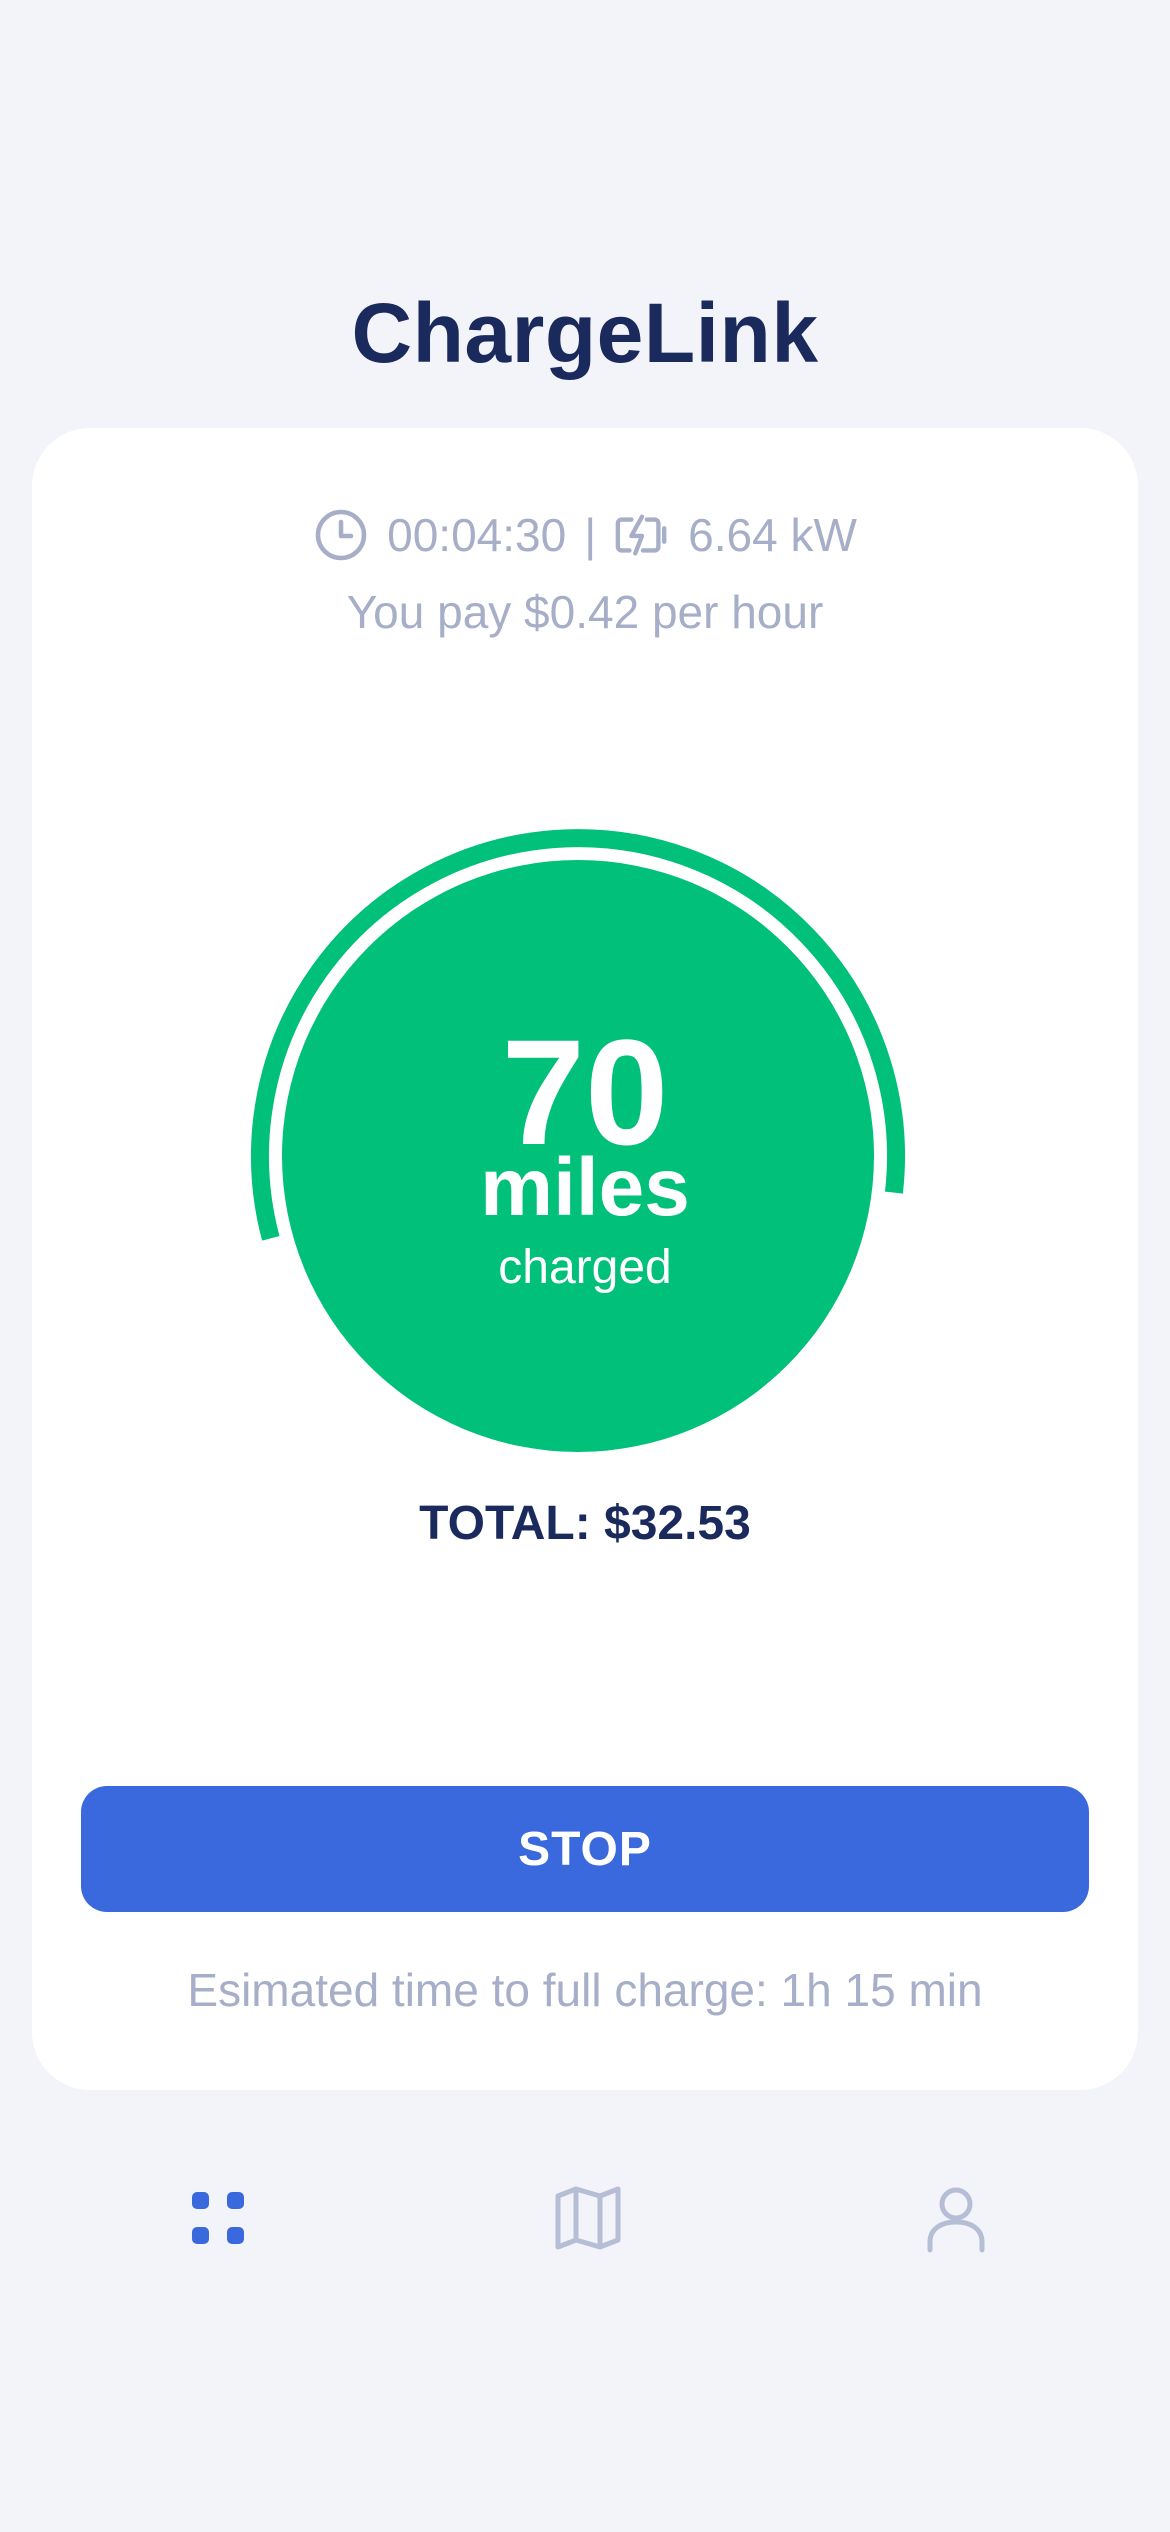  I want to click on power-output: 6.64 kW, so click(772, 535).